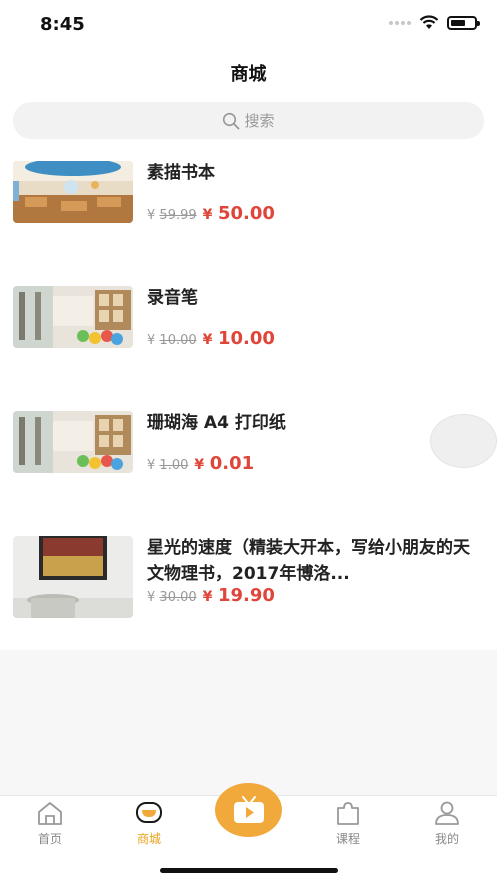 This screenshot has height=883, width=497. I want to click on search-input: 搜索, so click(248, 120).